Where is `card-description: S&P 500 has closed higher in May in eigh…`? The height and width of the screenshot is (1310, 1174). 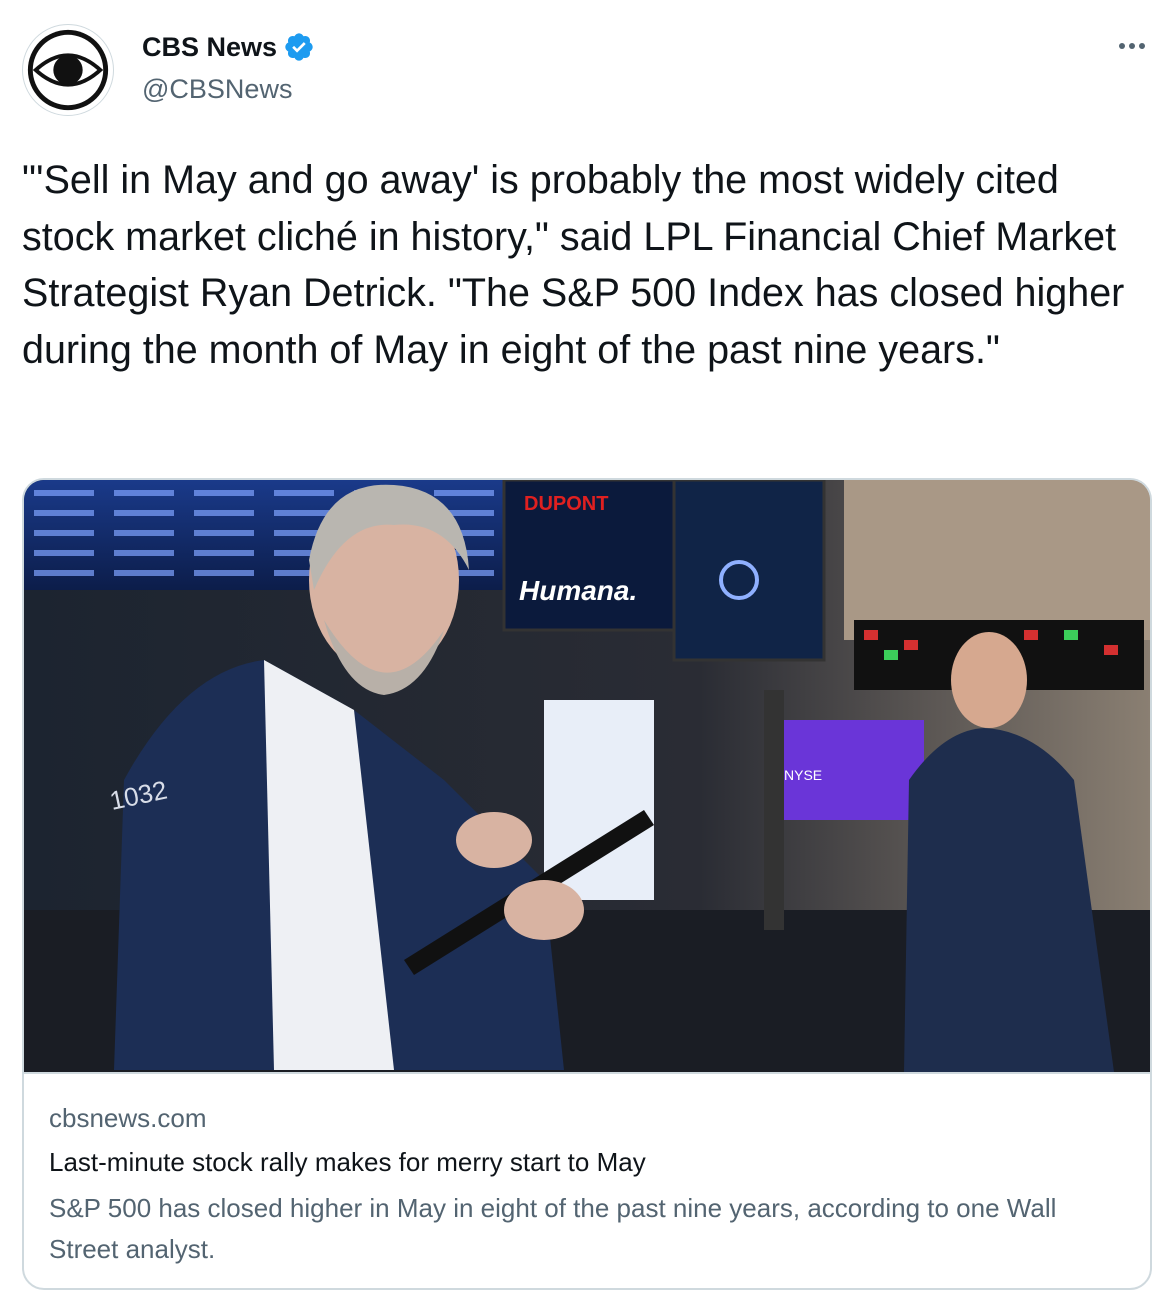
card-description: S&P 500 has closed higher in May in eigh… is located at coordinates (553, 1228).